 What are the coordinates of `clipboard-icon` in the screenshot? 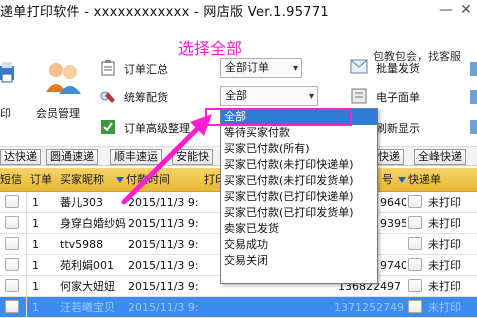 It's located at (108, 68).